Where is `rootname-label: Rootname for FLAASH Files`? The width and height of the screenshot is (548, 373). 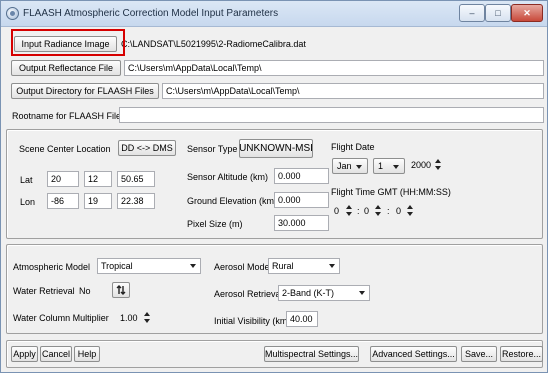
rootname-label: Rootname for FLAASH Files is located at coordinates (69, 116).